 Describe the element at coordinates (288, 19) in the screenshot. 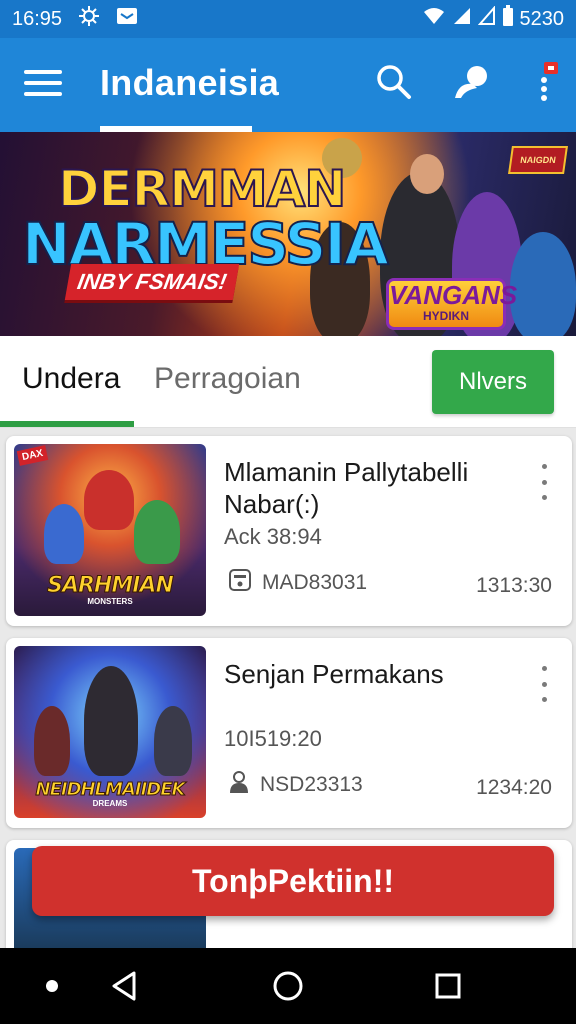

I see `status-bar: 16:95 5230` at that location.